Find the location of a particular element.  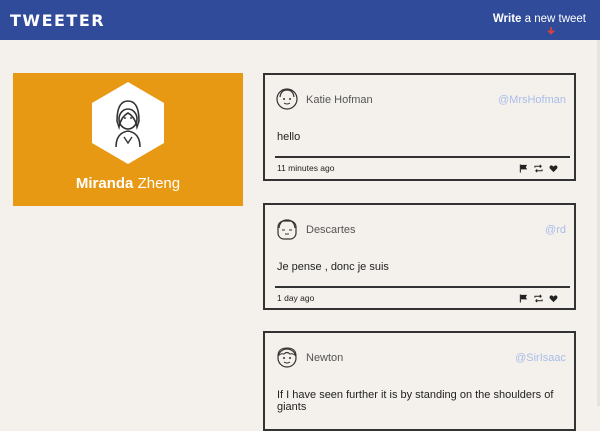

tweet-text: Je pense , donc je suis is located at coordinates (333, 267).